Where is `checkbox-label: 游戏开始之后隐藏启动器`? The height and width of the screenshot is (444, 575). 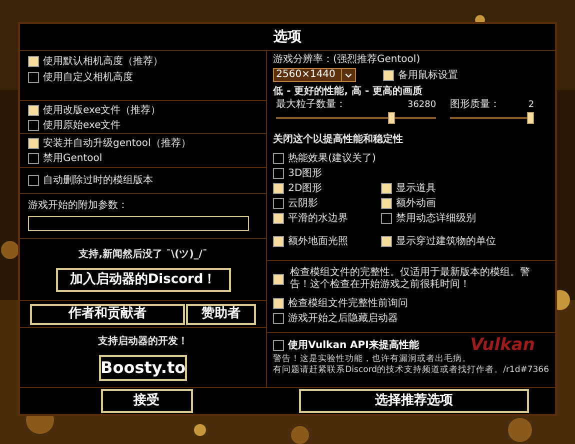 checkbox-label: 游戏开始之后隐藏启动器 is located at coordinates (343, 318).